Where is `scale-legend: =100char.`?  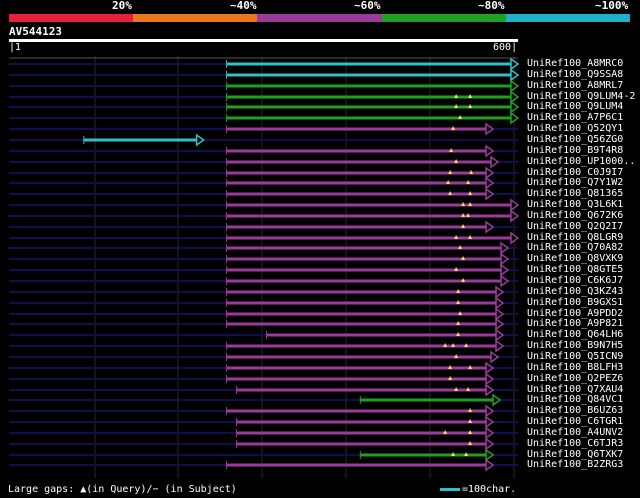 scale-legend: =100char. is located at coordinates (478, 490).